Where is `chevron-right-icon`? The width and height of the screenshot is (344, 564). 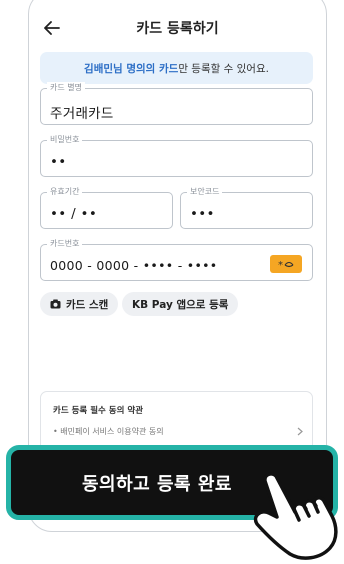
chevron-right-icon is located at coordinates (300, 431).